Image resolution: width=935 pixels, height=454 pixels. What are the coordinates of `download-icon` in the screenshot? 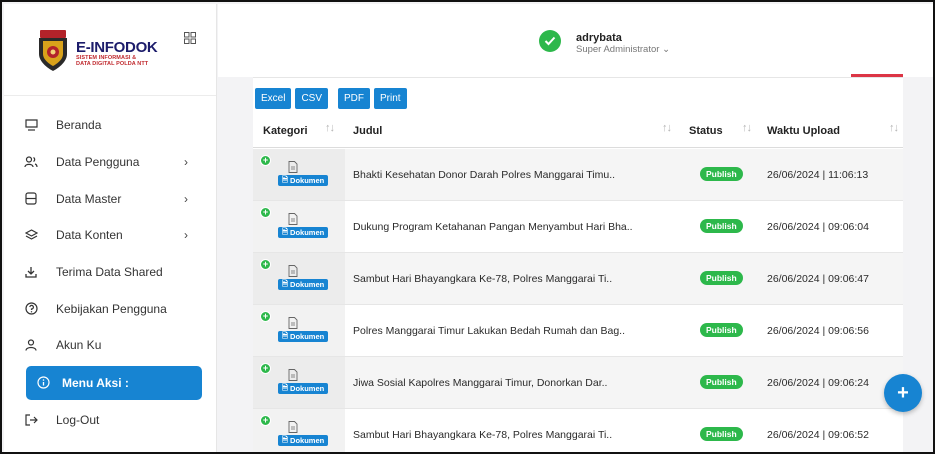 It's located at (31, 272).